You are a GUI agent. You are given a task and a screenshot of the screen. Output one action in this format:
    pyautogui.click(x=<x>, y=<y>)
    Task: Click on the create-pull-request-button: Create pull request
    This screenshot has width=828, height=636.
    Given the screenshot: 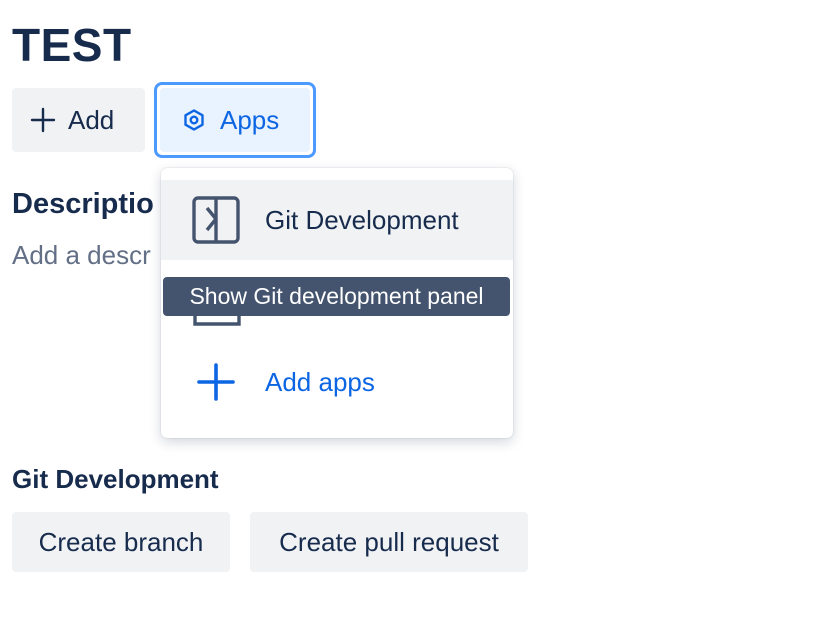 What is the action you would take?
    pyautogui.click(x=389, y=542)
    